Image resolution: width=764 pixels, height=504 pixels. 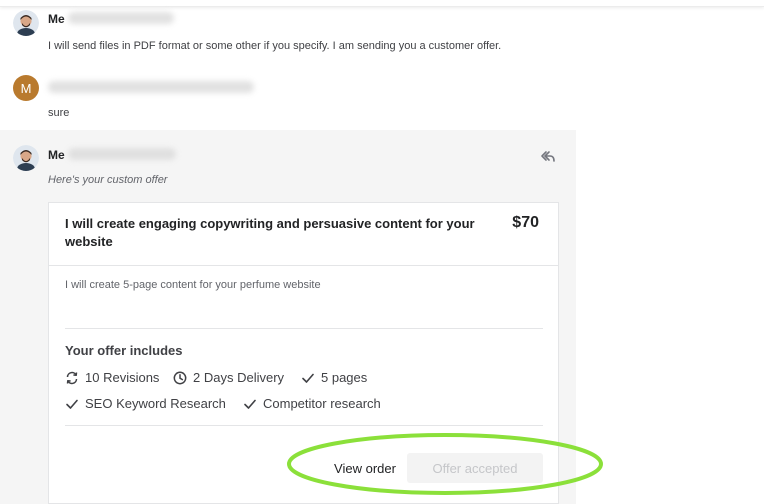 I want to click on feature-label: 5 pages, so click(x=344, y=377).